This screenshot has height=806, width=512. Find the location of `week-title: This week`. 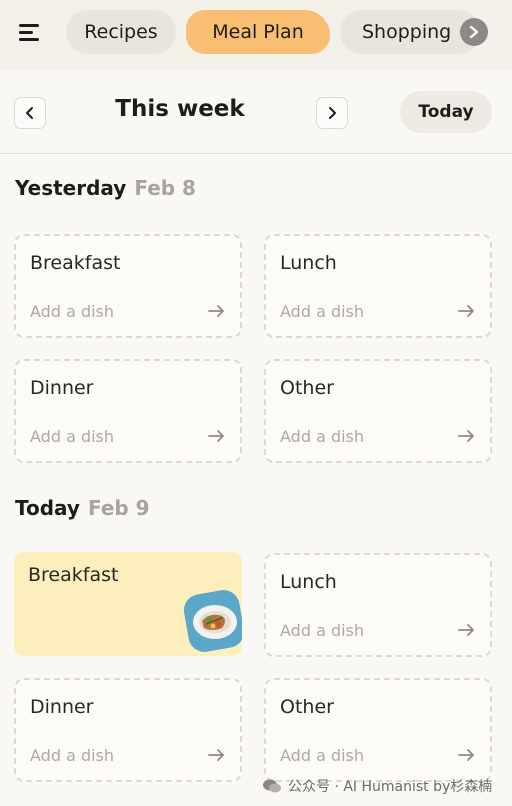

week-title: This week is located at coordinates (180, 109).